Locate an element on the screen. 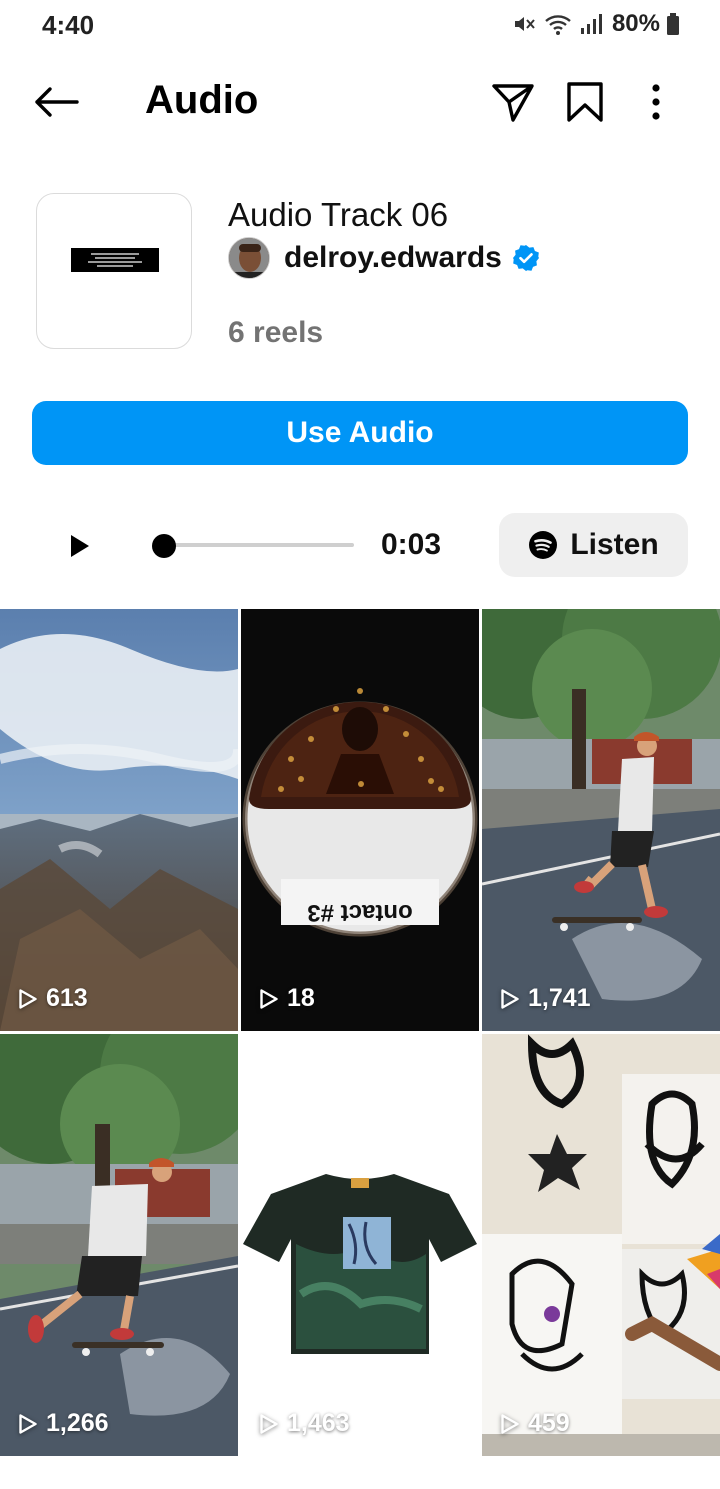  view-count-text: 1,266 is located at coordinates (77, 1423).